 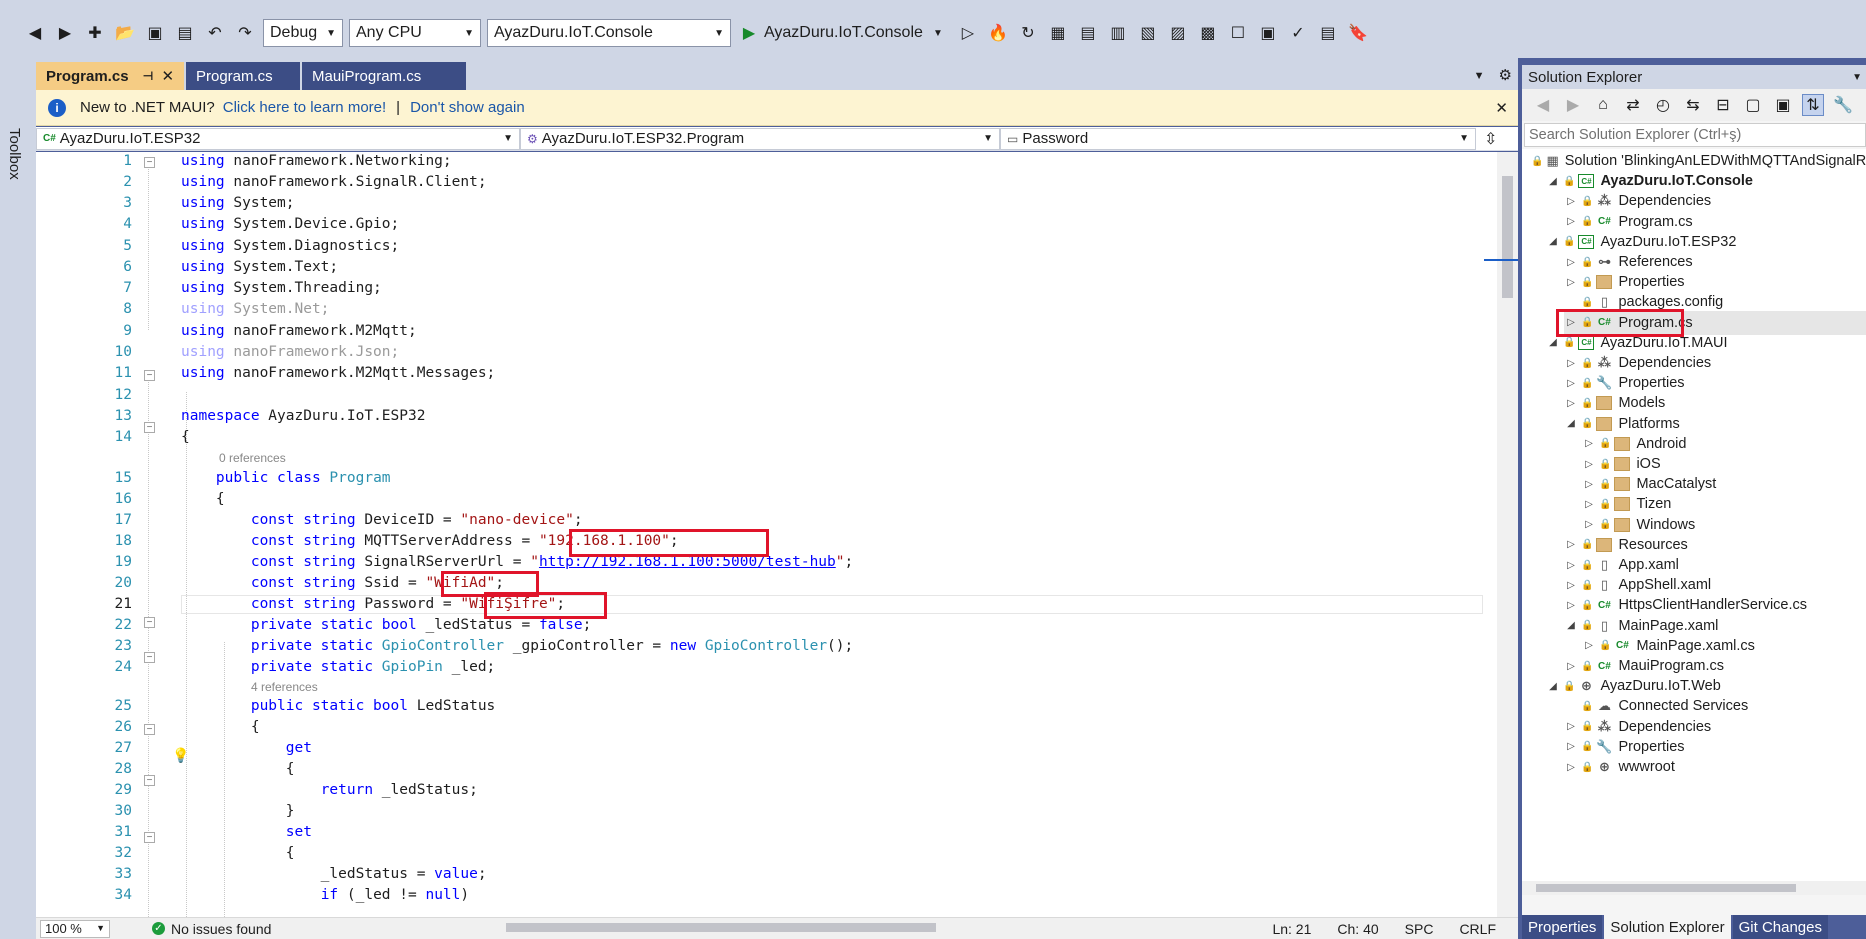 I want to click on toolbar-extra-icon-7: ☐, so click(x=1238, y=33).